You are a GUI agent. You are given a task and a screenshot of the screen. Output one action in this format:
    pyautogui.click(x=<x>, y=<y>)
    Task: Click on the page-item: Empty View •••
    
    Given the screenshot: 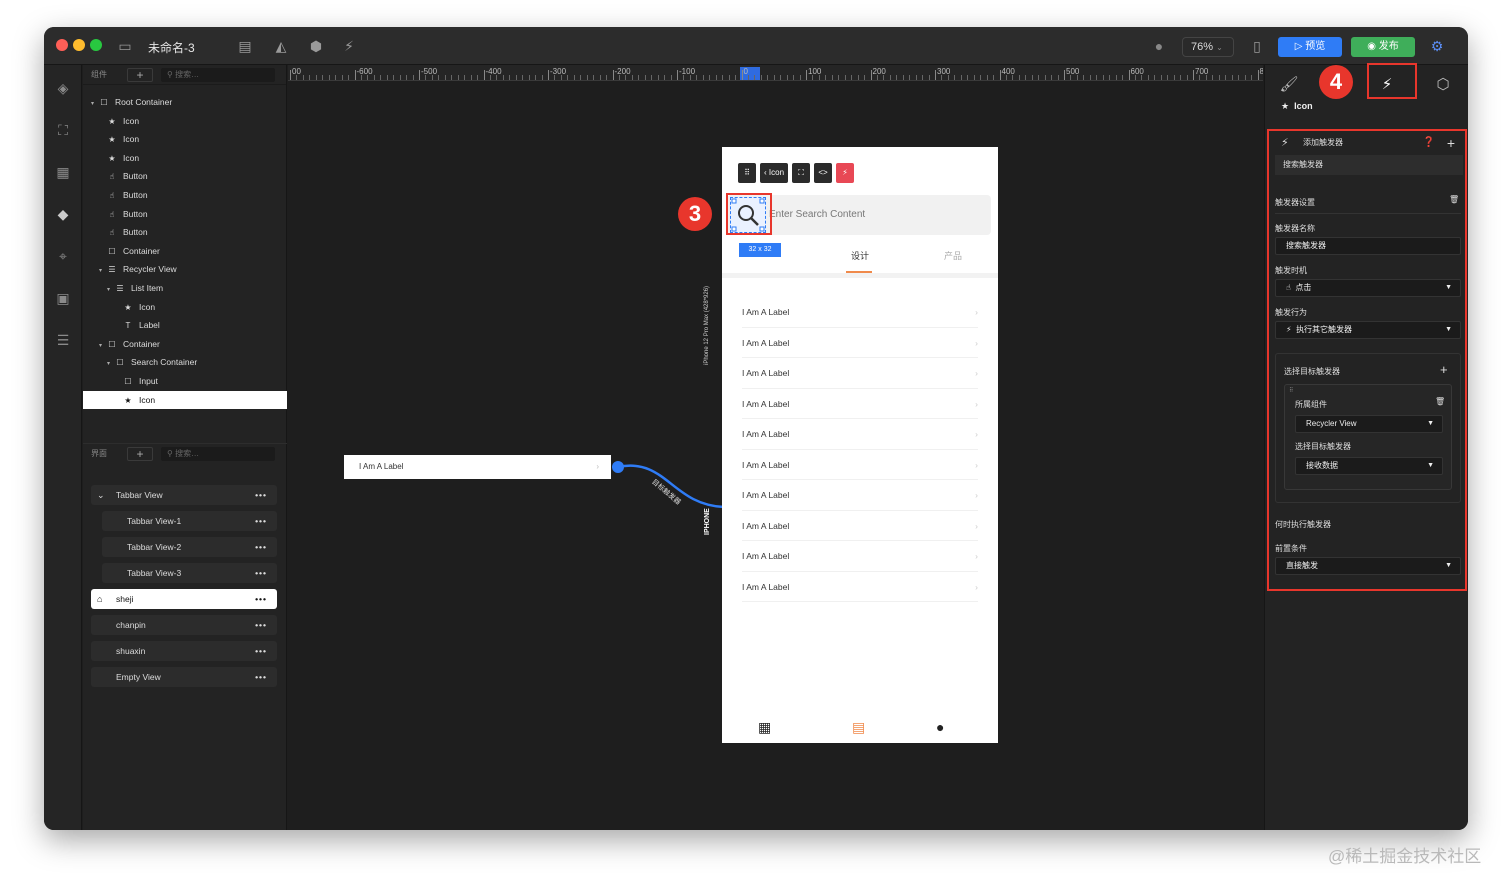 What is the action you would take?
    pyautogui.click(x=184, y=677)
    